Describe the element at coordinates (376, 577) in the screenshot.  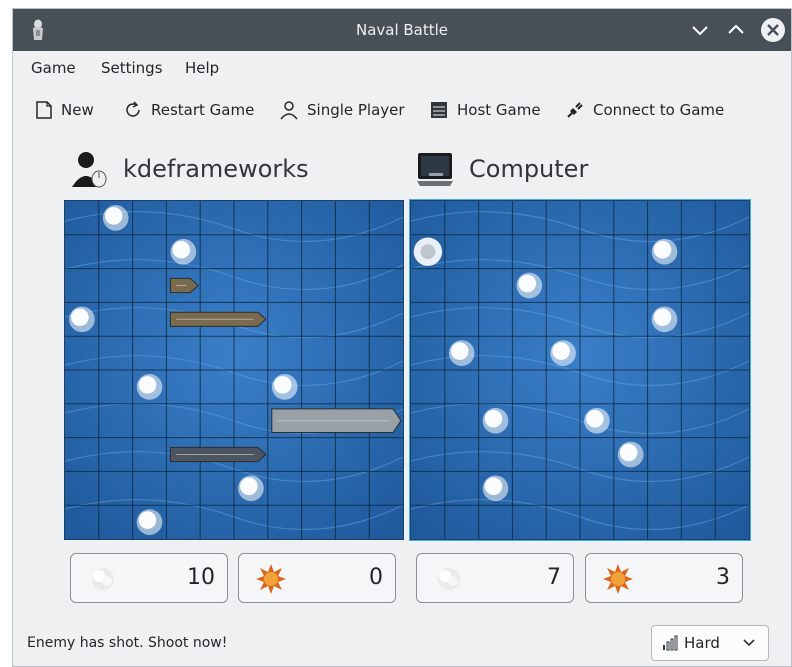
I see `left-hit-count: 0` at that location.